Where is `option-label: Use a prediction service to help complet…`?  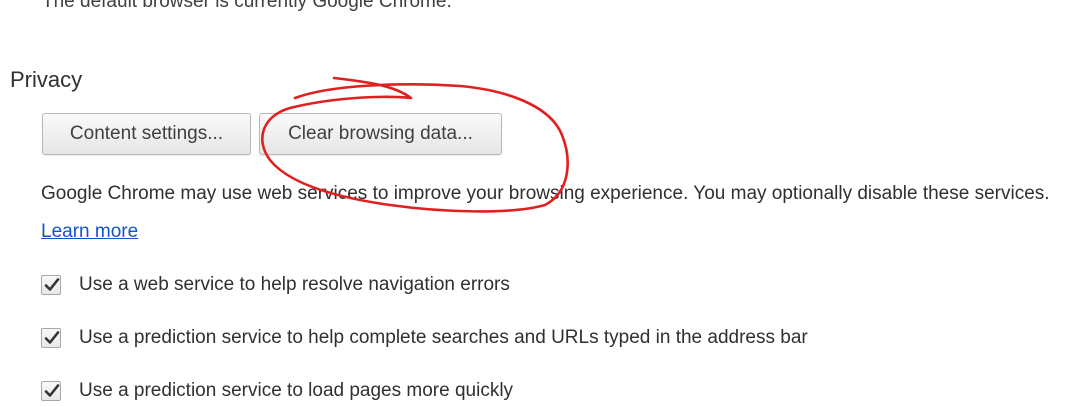
option-label: Use a prediction service to help complet… is located at coordinates (443, 337).